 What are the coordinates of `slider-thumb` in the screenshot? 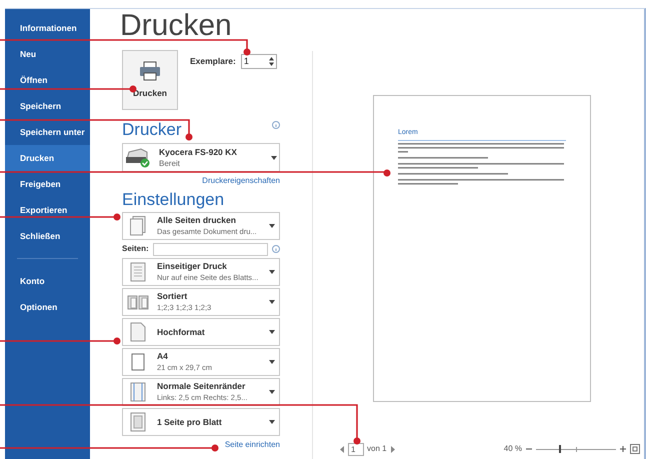 It's located at (560, 449).